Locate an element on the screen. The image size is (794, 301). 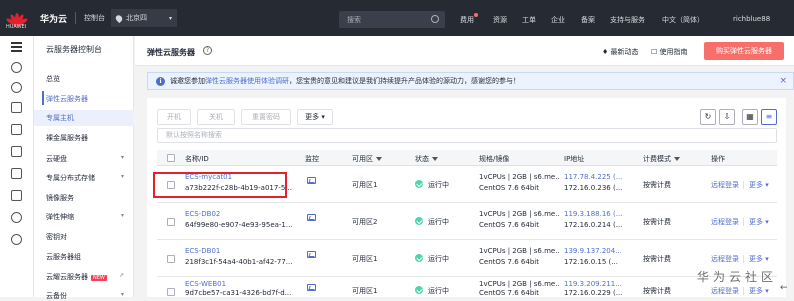
nav-enterprise: 企业 is located at coordinates (558, 20).